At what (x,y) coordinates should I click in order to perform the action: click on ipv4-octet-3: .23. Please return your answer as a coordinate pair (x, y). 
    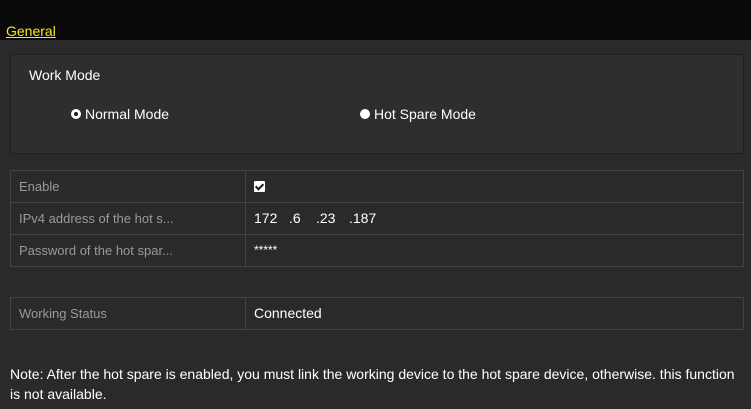
    Looking at the image, I should click on (332, 218).